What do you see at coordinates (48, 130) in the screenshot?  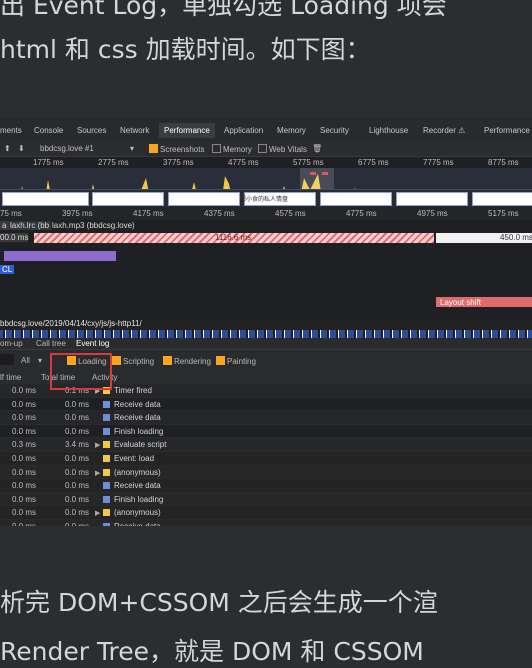 I see `tab-console: Console` at bounding box center [48, 130].